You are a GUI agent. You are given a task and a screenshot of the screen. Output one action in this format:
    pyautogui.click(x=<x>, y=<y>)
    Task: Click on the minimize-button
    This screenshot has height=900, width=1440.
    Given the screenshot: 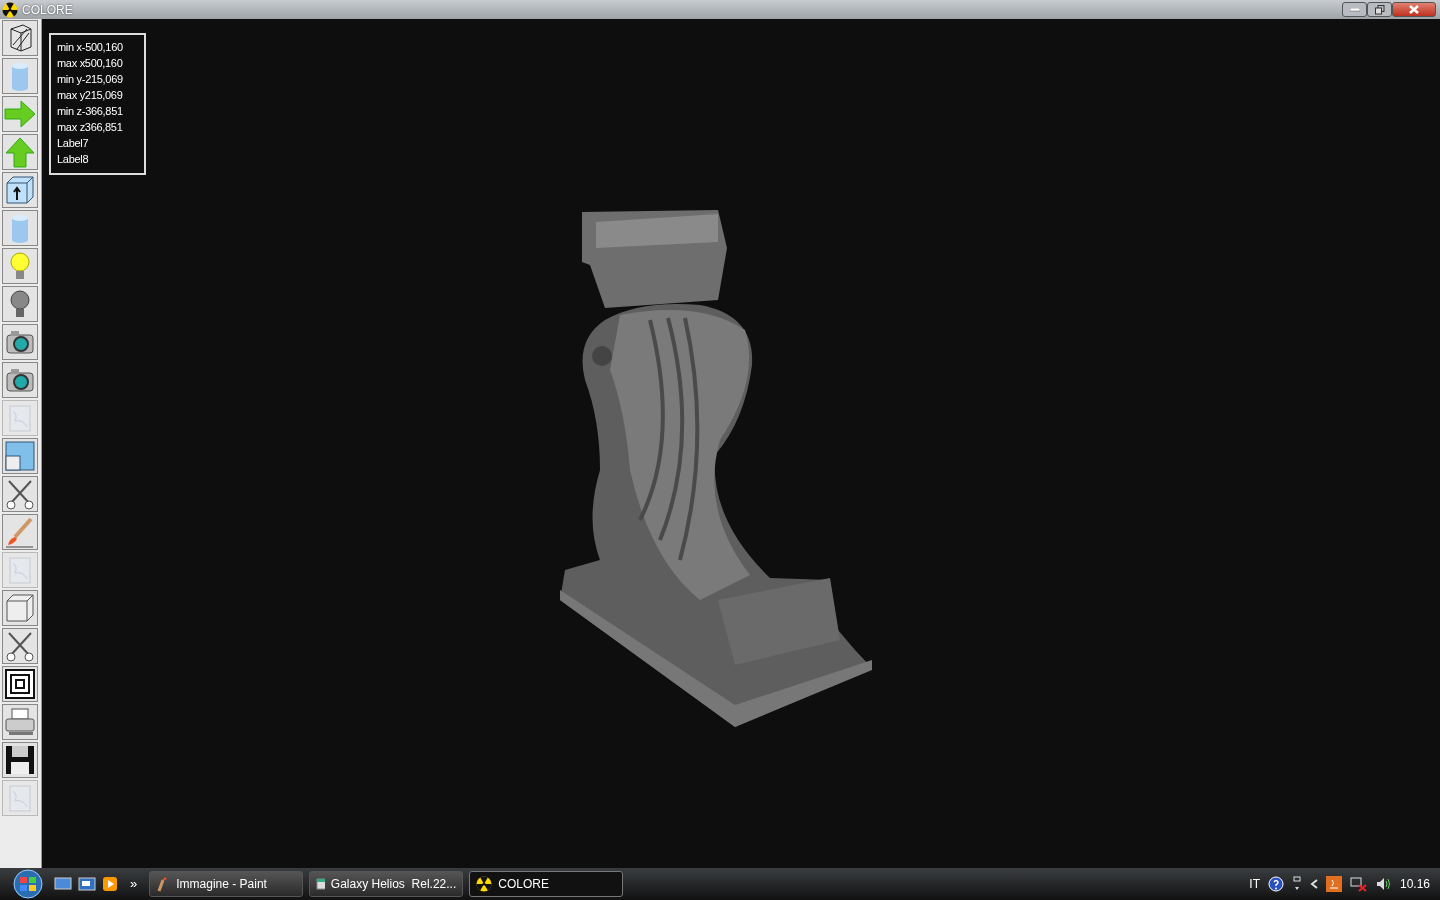 What is the action you would take?
    pyautogui.click(x=1354, y=9)
    